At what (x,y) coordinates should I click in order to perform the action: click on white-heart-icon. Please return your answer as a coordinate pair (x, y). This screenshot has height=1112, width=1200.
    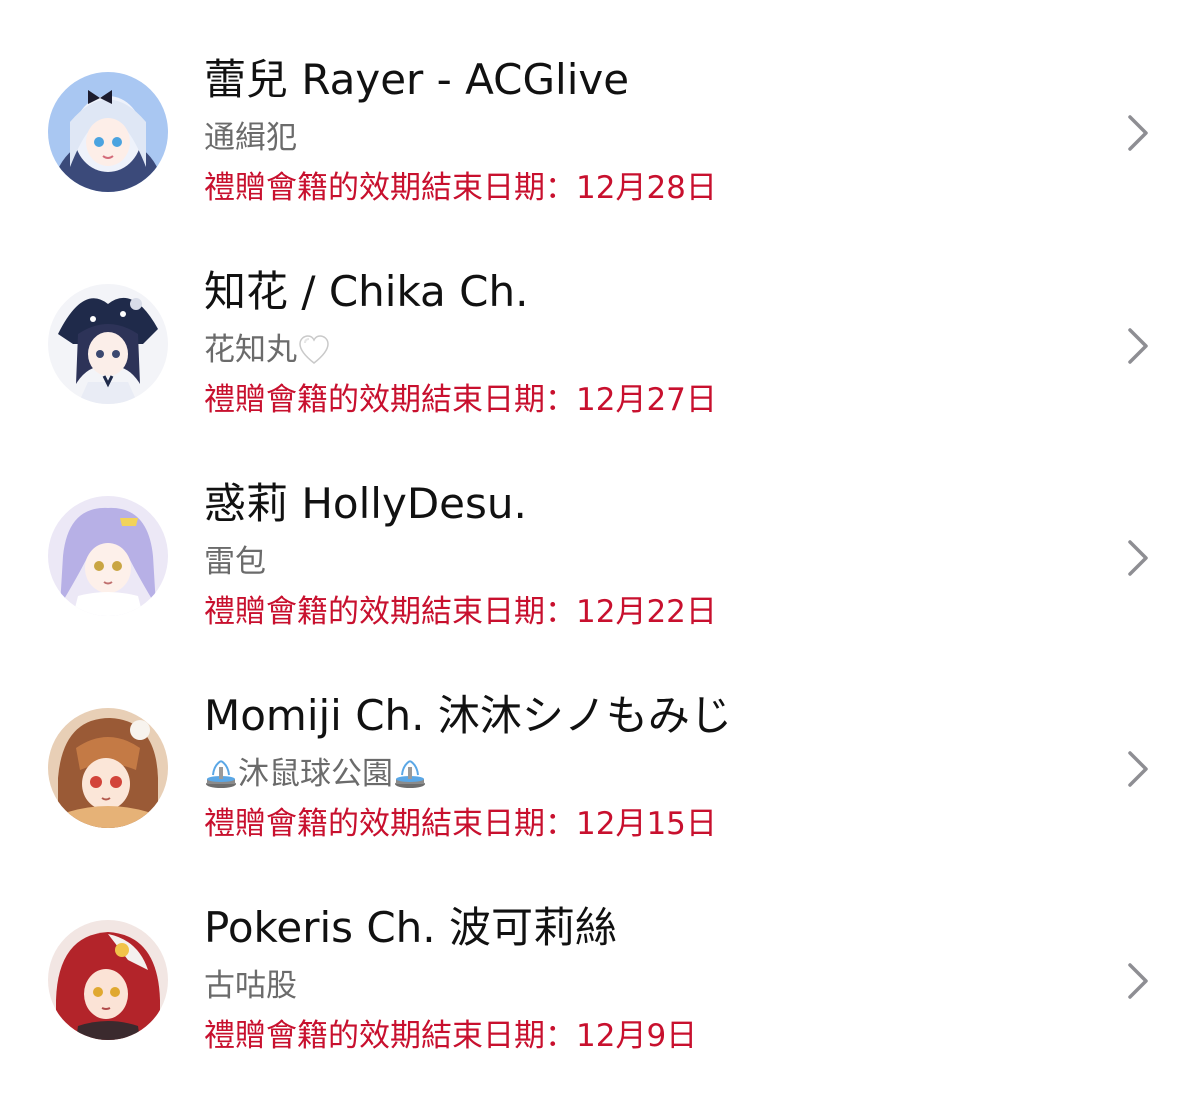
    Looking at the image, I should click on (314, 350).